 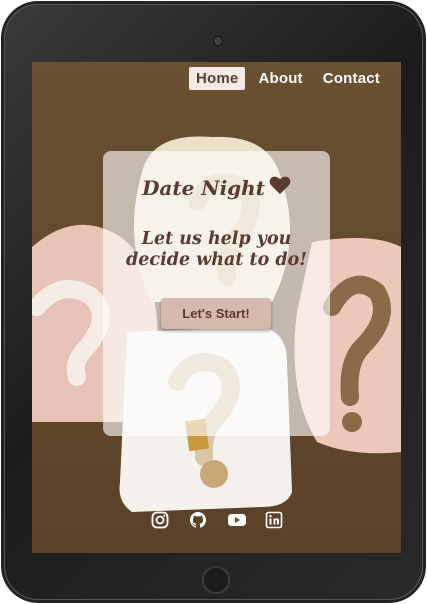 I want to click on lets-start-button: Let's Start!, so click(x=216, y=313).